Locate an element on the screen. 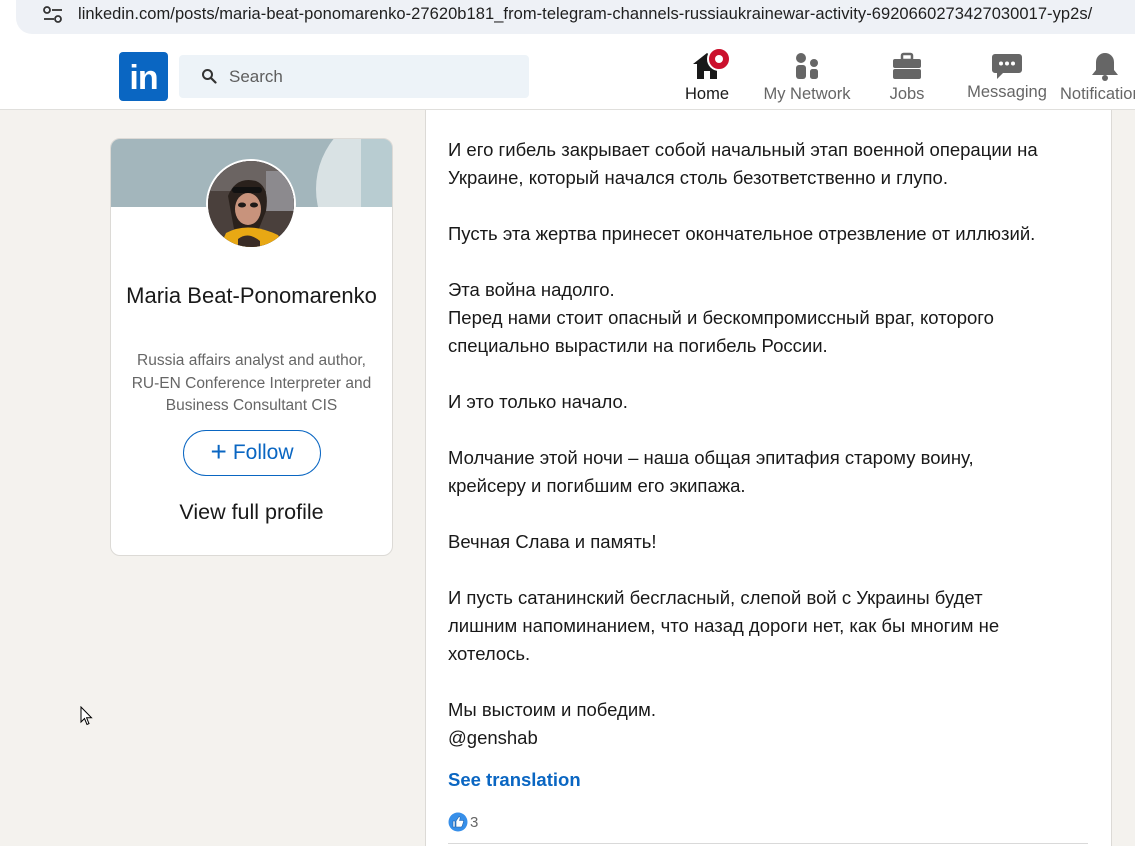 This screenshot has width=1135, height=846. post-paragraph: Вечная Слава и память! is located at coordinates (773, 542).